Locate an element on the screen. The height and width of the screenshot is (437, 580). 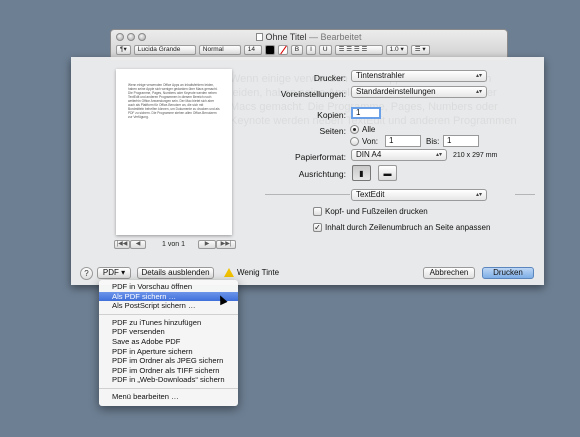
portrait-icon: ▮ is located at coordinates (361, 173).